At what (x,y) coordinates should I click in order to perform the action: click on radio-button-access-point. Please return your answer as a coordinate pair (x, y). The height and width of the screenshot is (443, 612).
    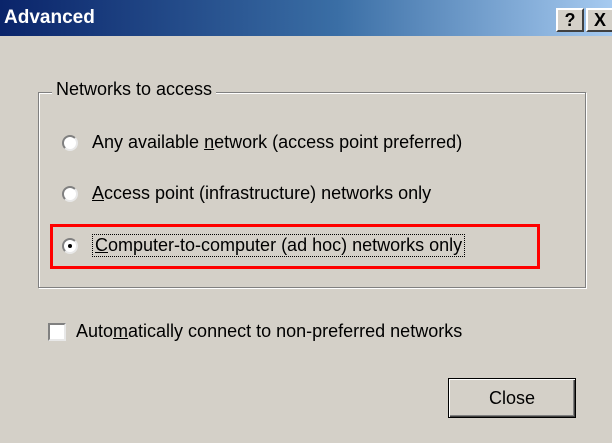
    Looking at the image, I should click on (70, 193).